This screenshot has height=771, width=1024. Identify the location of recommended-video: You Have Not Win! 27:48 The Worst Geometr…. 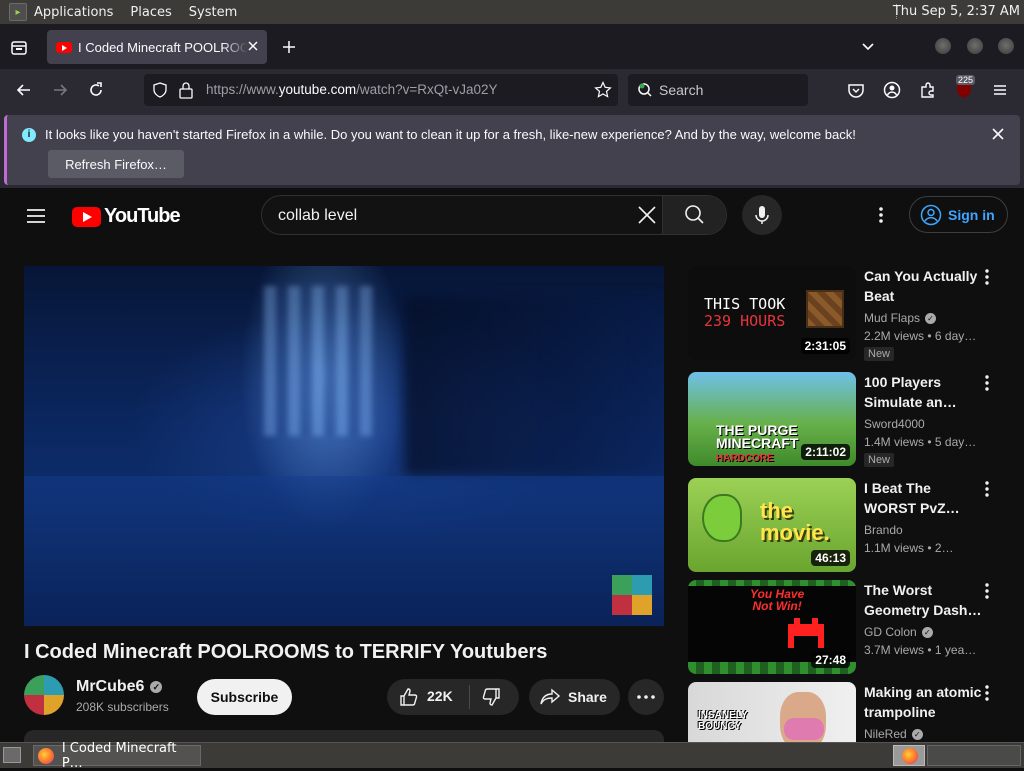
(848, 628).